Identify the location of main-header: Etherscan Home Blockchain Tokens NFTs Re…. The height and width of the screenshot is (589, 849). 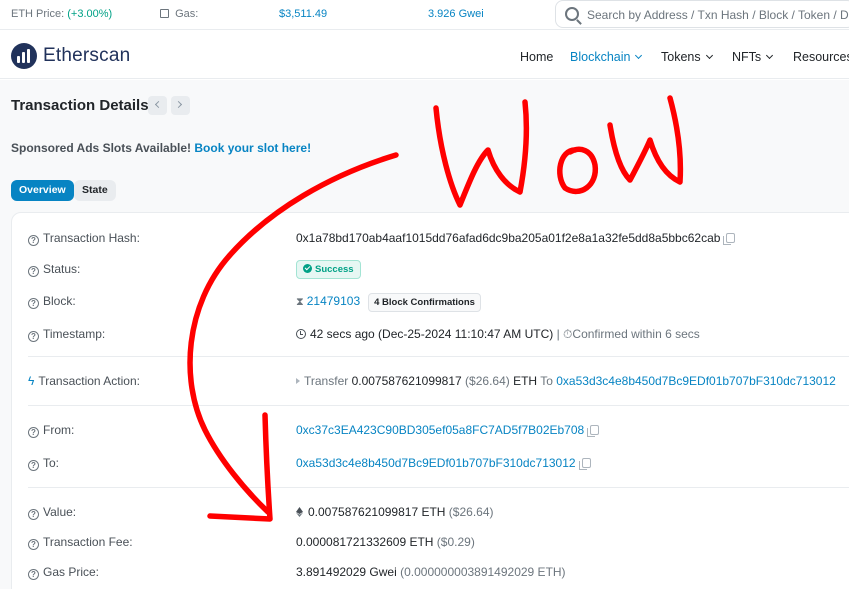
(424, 55).